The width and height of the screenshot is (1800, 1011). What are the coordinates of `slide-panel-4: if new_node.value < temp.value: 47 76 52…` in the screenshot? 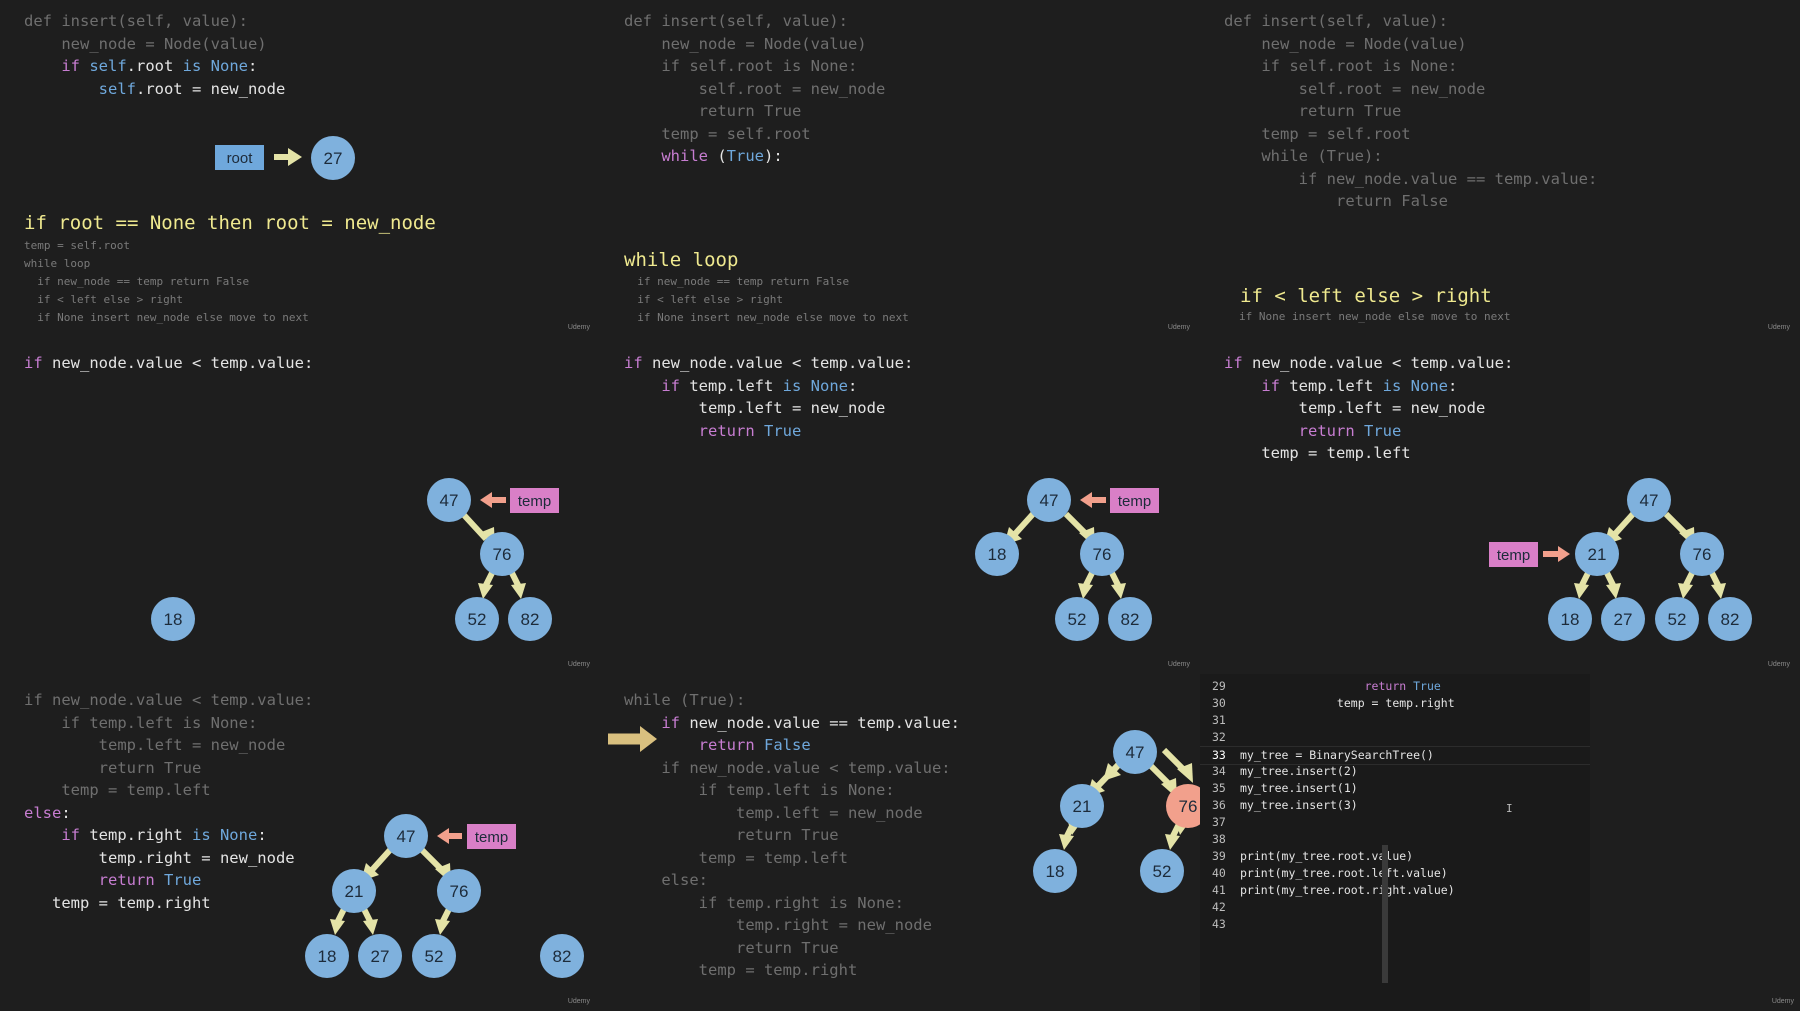 It's located at (300, 505).